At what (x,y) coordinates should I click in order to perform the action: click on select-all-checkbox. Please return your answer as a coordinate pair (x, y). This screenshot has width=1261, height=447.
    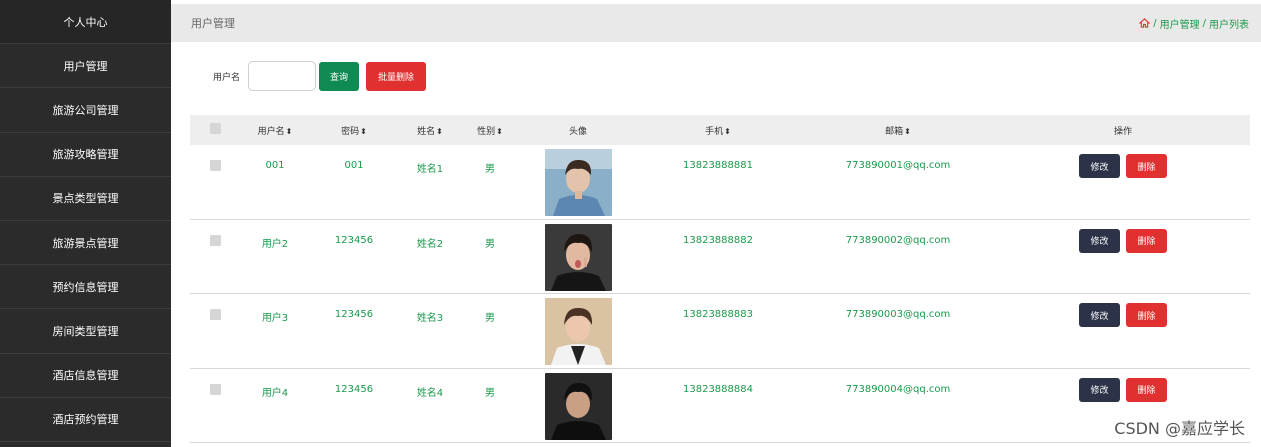
    Looking at the image, I should click on (215, 128).